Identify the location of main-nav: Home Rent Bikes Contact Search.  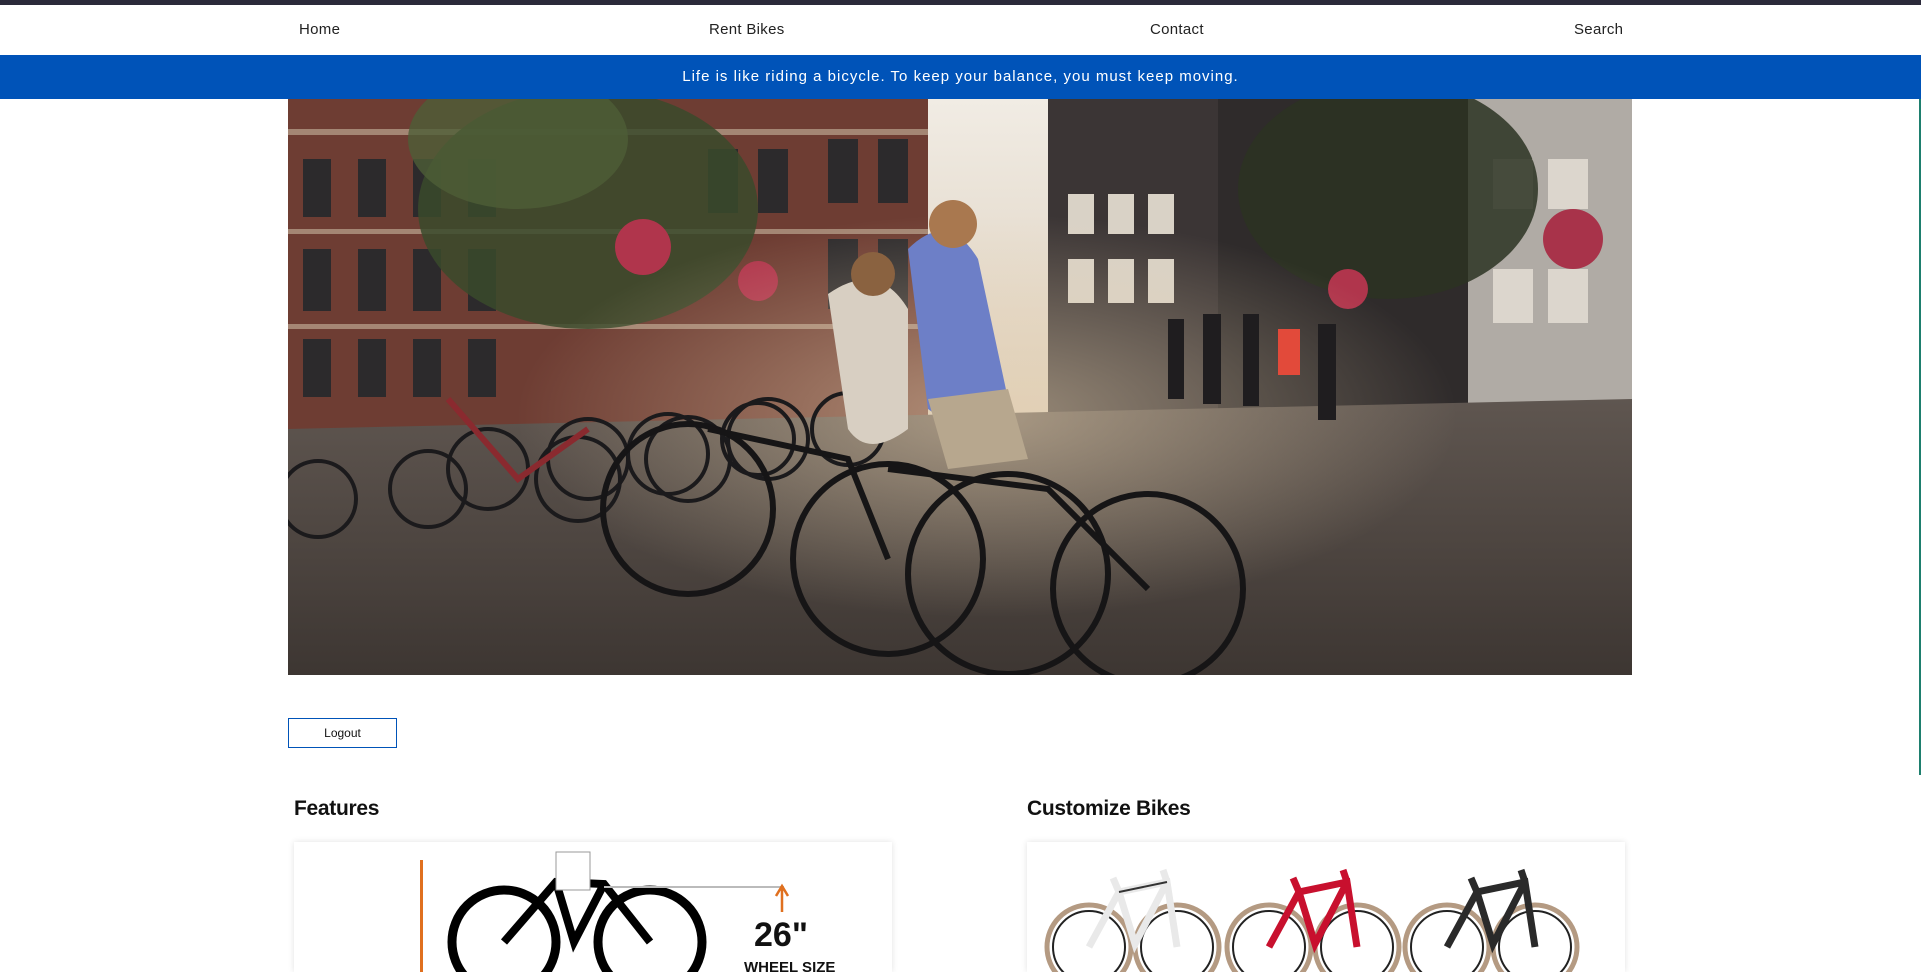
(960, 30).